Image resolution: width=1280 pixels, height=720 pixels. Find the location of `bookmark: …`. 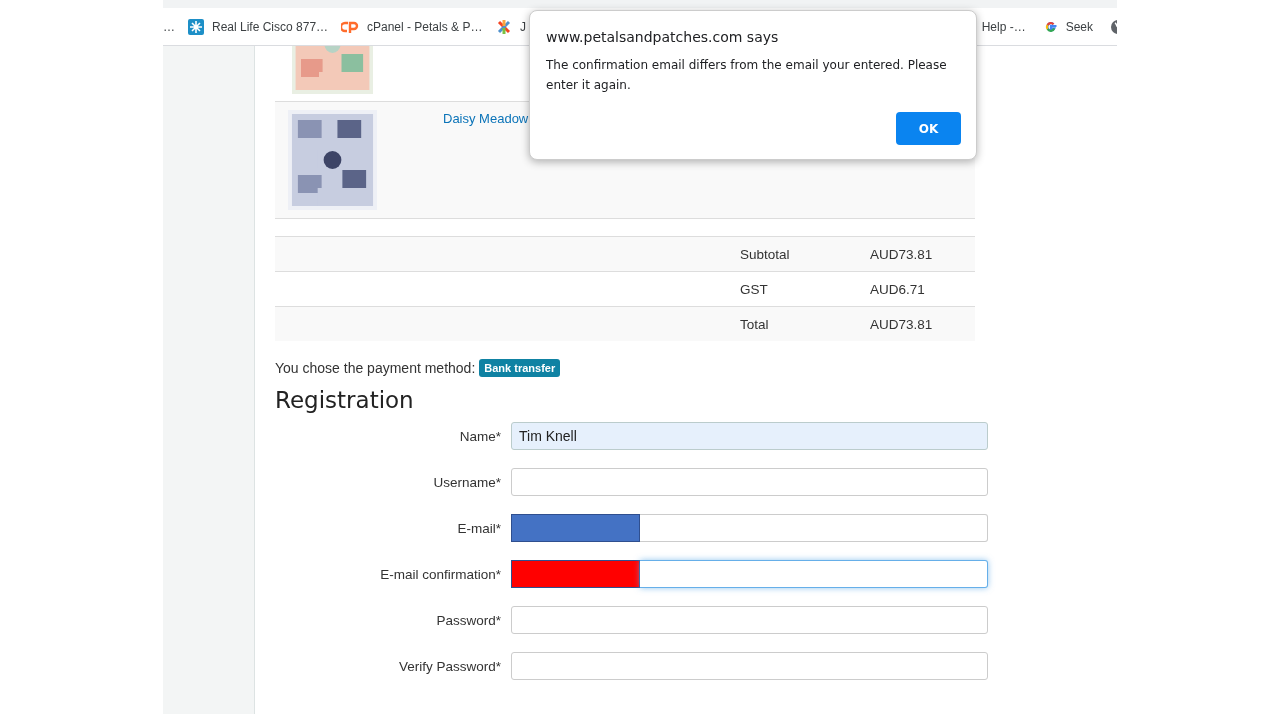

bookmark: … is located at coordinates (175, 26).